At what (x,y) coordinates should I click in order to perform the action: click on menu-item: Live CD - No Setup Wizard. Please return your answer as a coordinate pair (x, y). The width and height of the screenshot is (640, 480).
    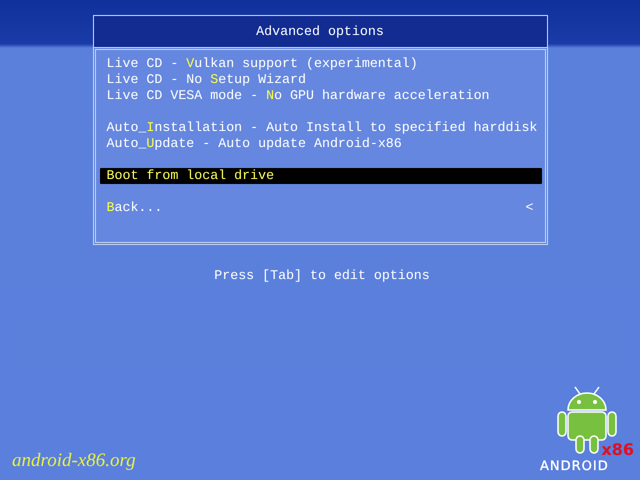
    Looking at the image, I should click on (321, 80).